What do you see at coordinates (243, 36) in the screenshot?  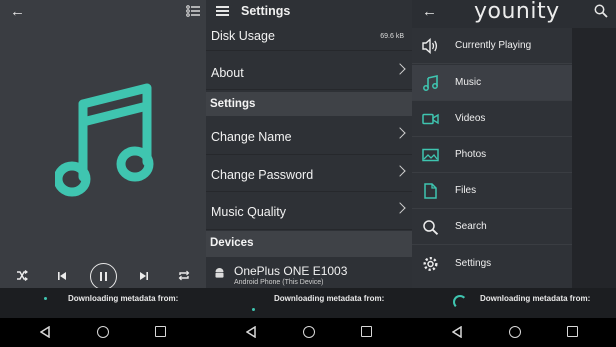 I see `disk-usage-label: Disk Usage` at bounding box center [243, 36].